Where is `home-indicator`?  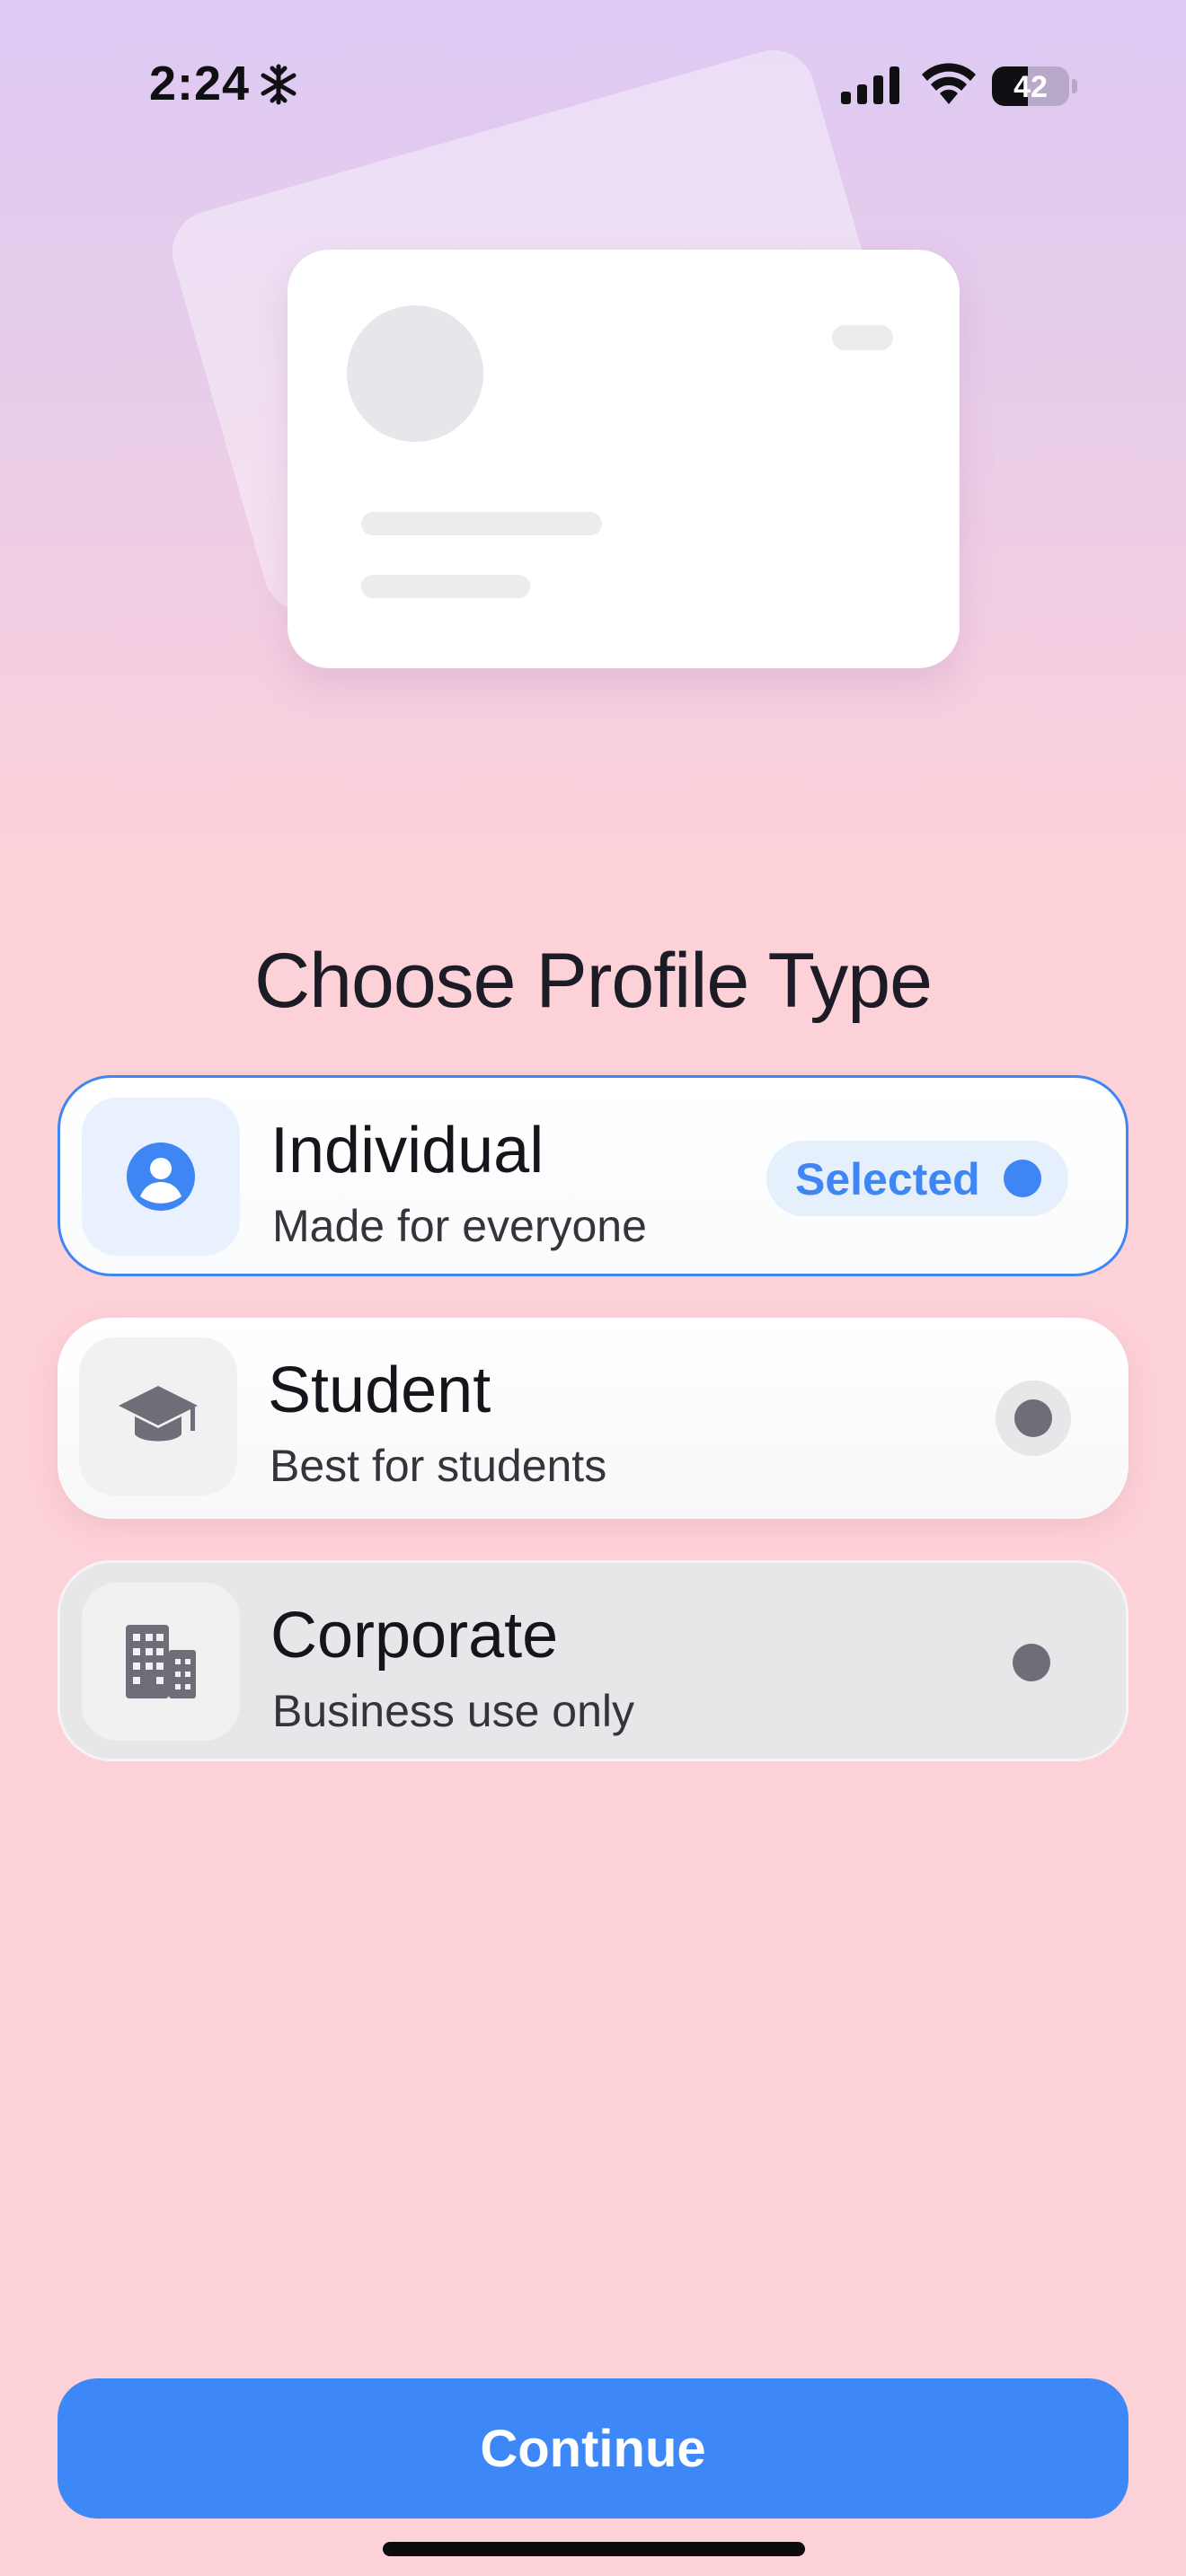
home-indicator is located at coordinates (594, 2549).